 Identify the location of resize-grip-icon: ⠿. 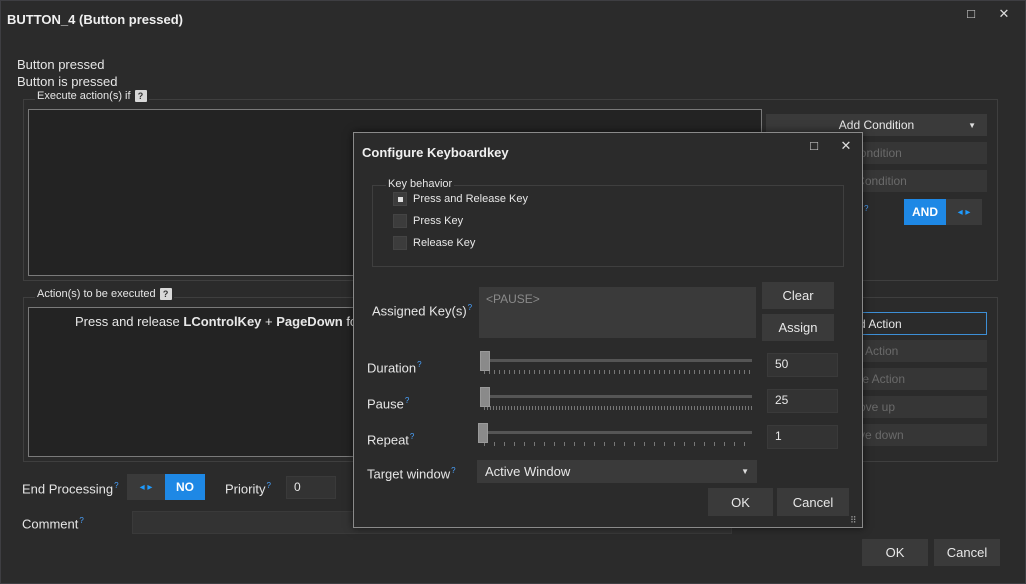
(853, 520).